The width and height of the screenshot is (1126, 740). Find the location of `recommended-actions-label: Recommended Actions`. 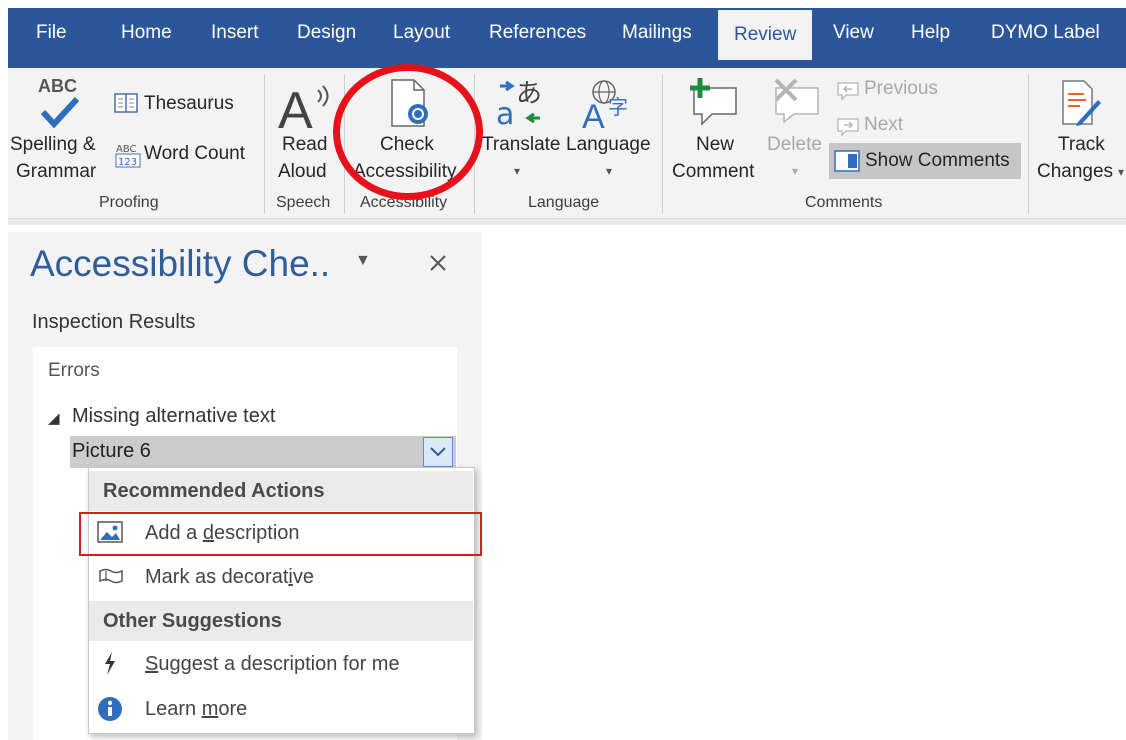

recommended-actions-label: Recommended Actions is located at coordinates (214, 491).